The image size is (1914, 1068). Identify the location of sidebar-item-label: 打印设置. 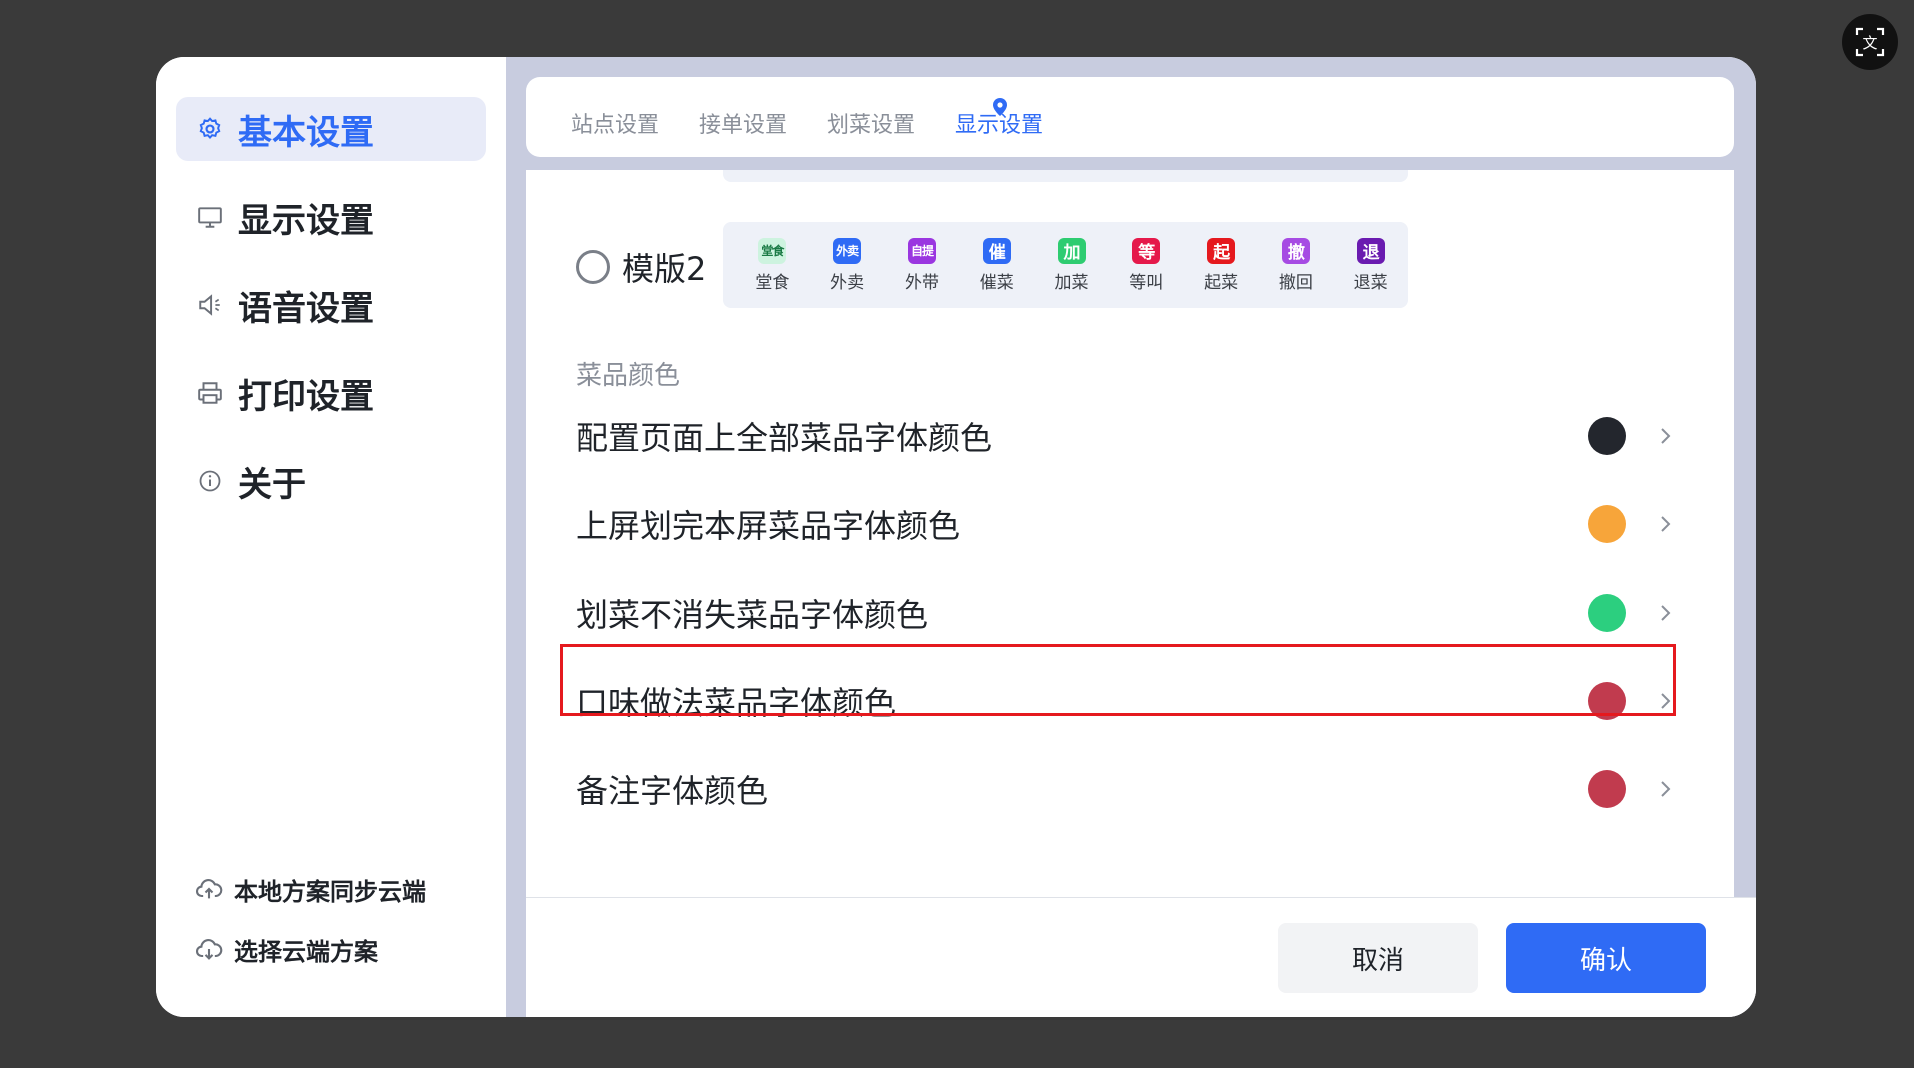
(306, 396).